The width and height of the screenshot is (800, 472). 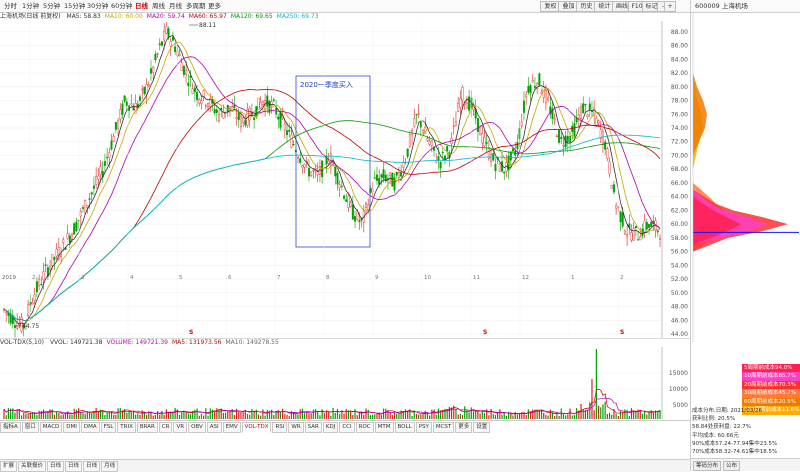 What do you see at coordinates (92, 466) in the screenshot?
I see `bottom-tab-4: 日线` at bounding box center [92, 466].